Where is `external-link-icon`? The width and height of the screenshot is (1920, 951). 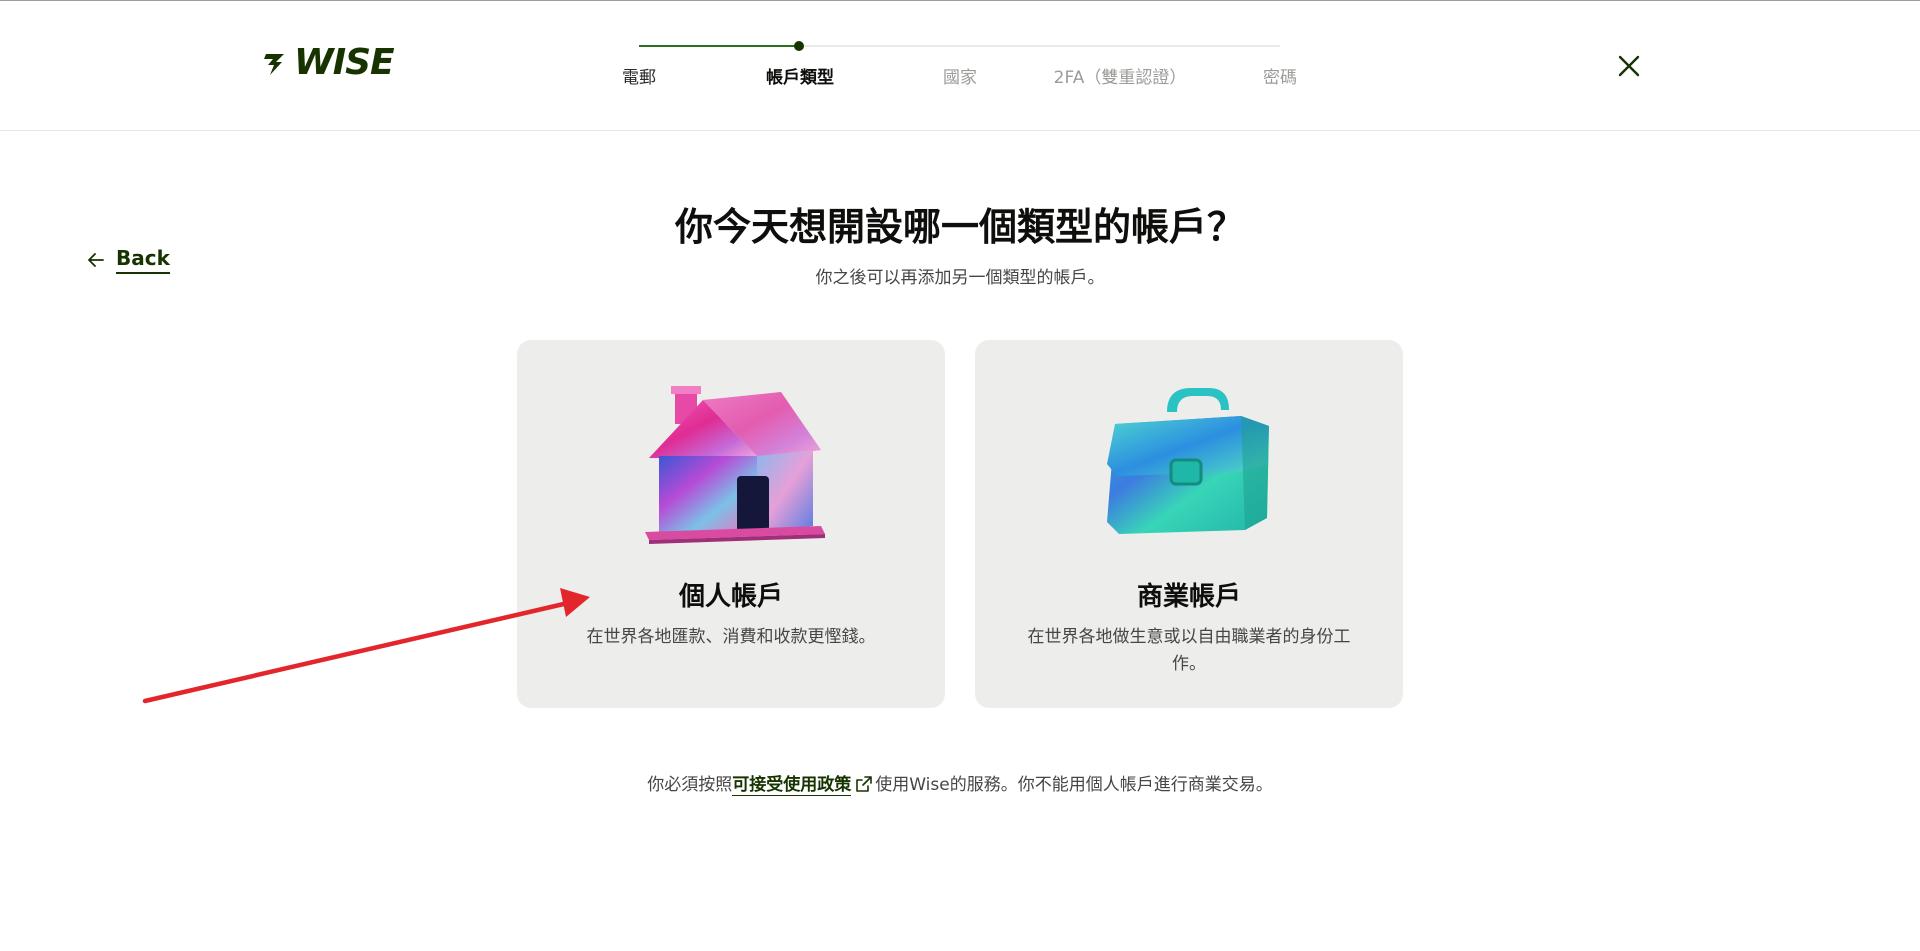 external-link-icon is located at coordinates (864, 784).